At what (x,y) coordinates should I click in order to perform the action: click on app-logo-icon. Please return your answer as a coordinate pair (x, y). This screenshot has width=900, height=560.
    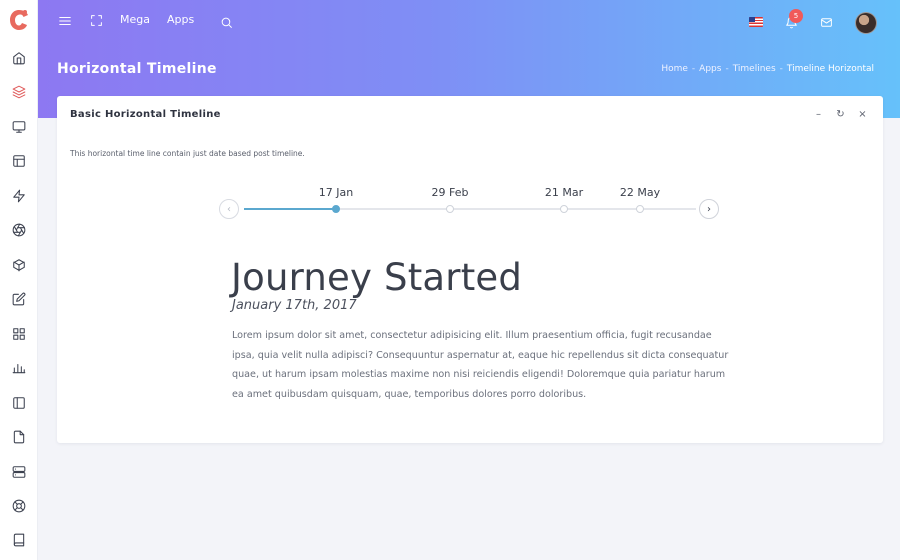
    Looking at the image, I should click on (19, 20).